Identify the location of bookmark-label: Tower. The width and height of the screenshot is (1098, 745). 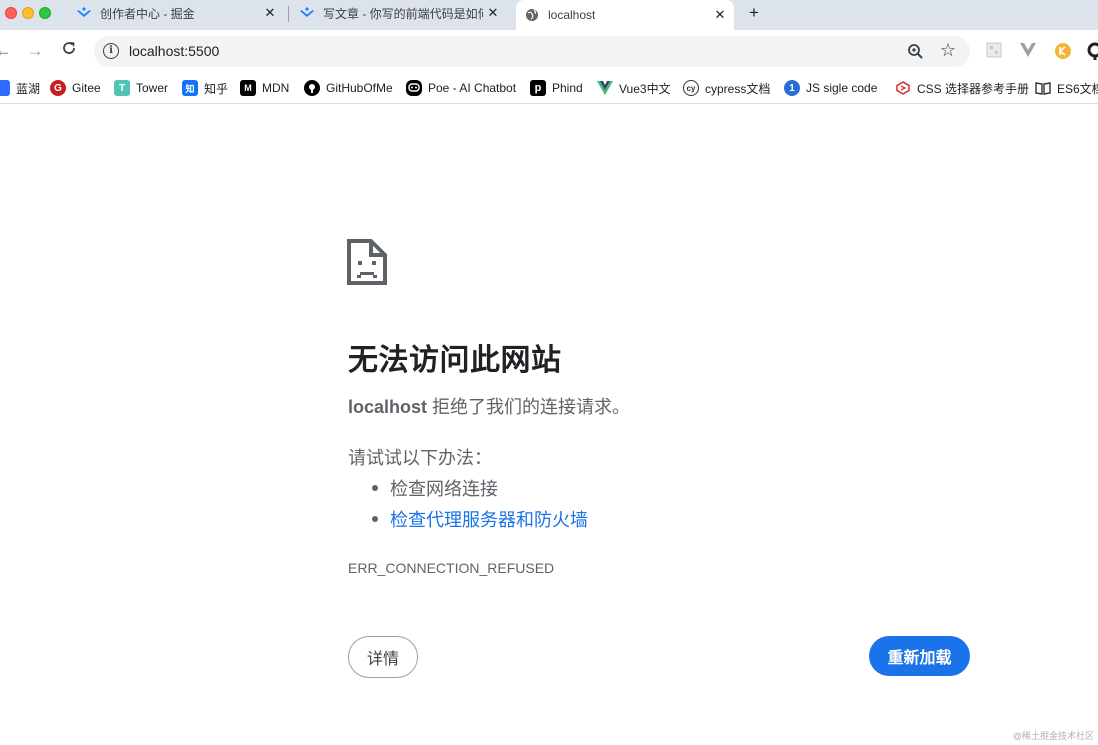
(152, 88).